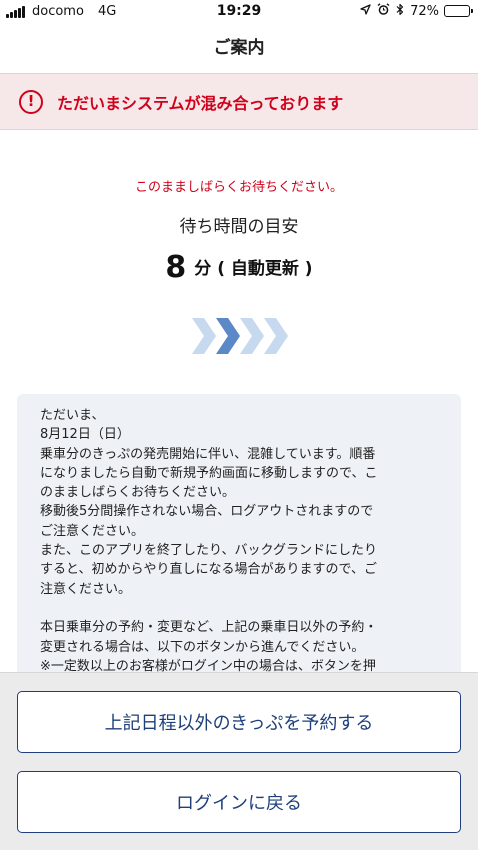 This screenshot has width=478, height=850. Describe the element at coordinates (244, 608) in the screenshot. I see `info-spacer` at that location.